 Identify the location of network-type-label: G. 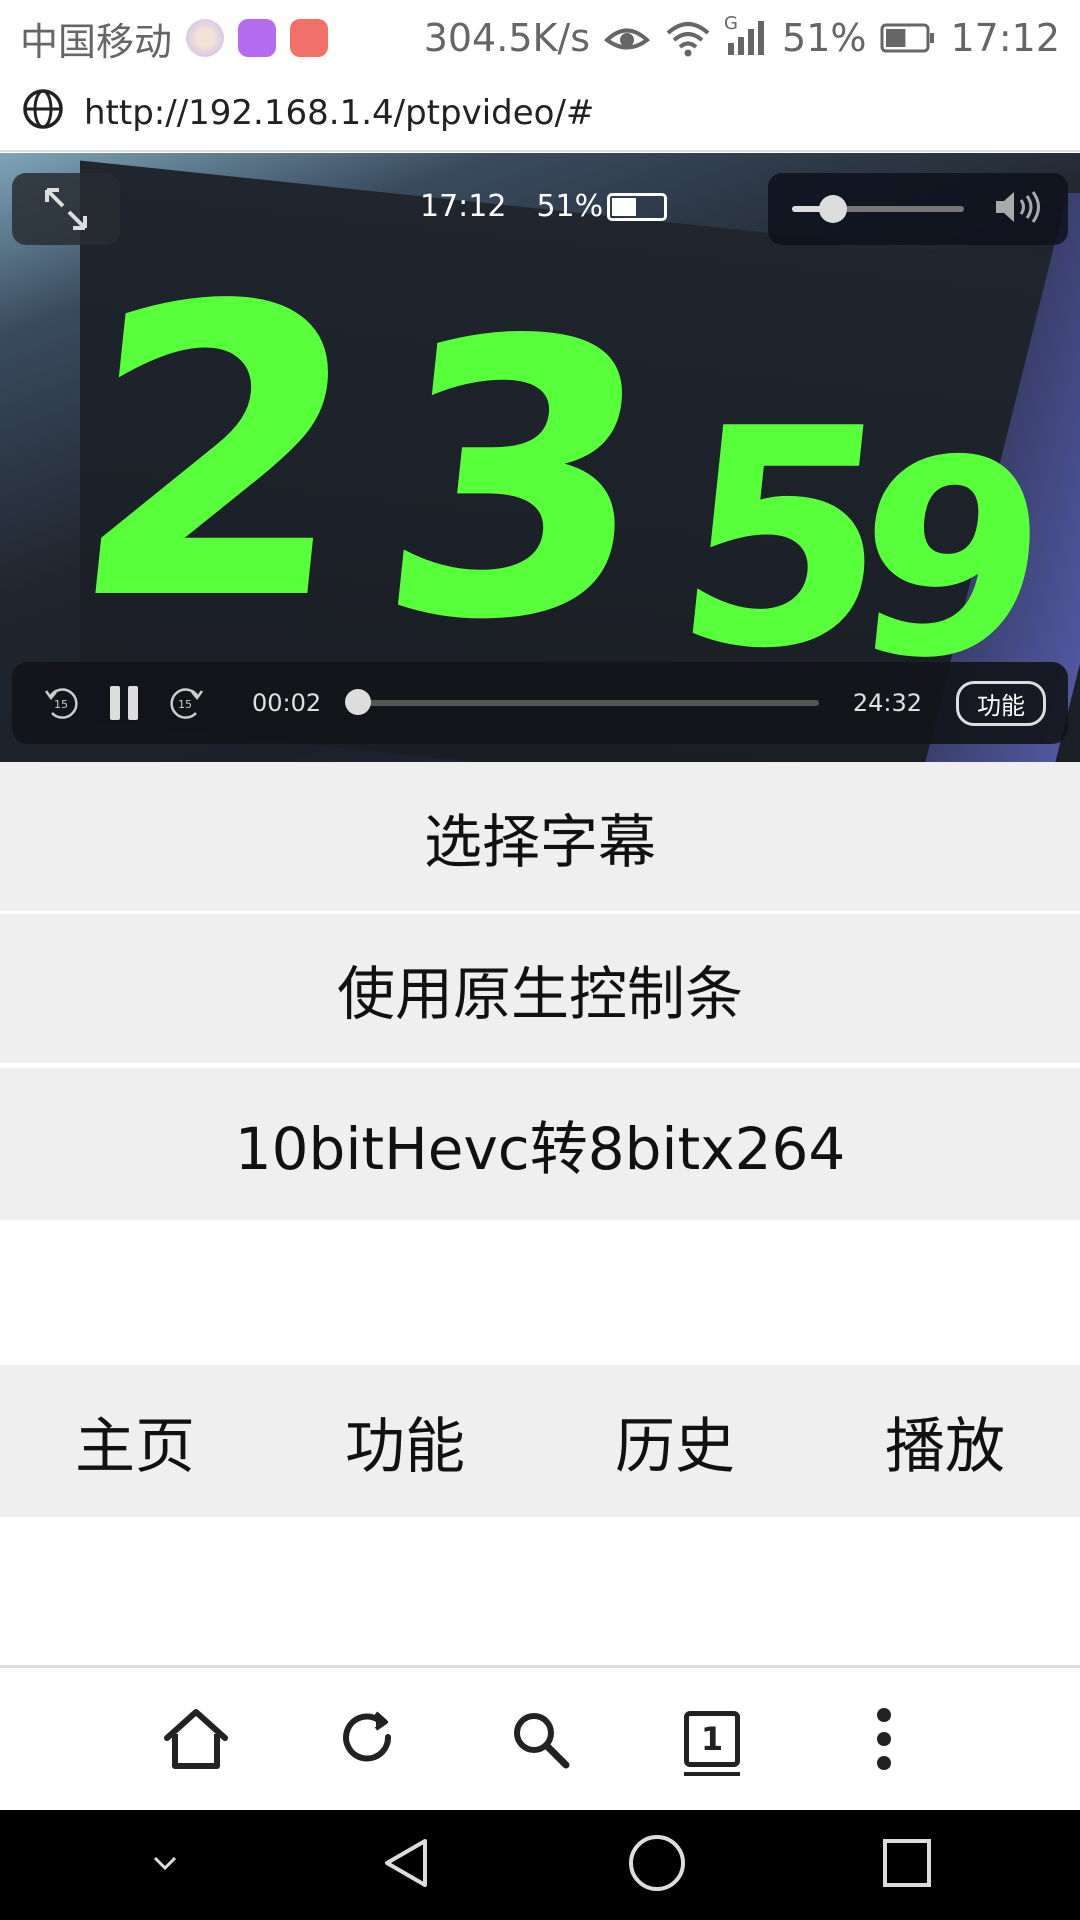
(731, 23).